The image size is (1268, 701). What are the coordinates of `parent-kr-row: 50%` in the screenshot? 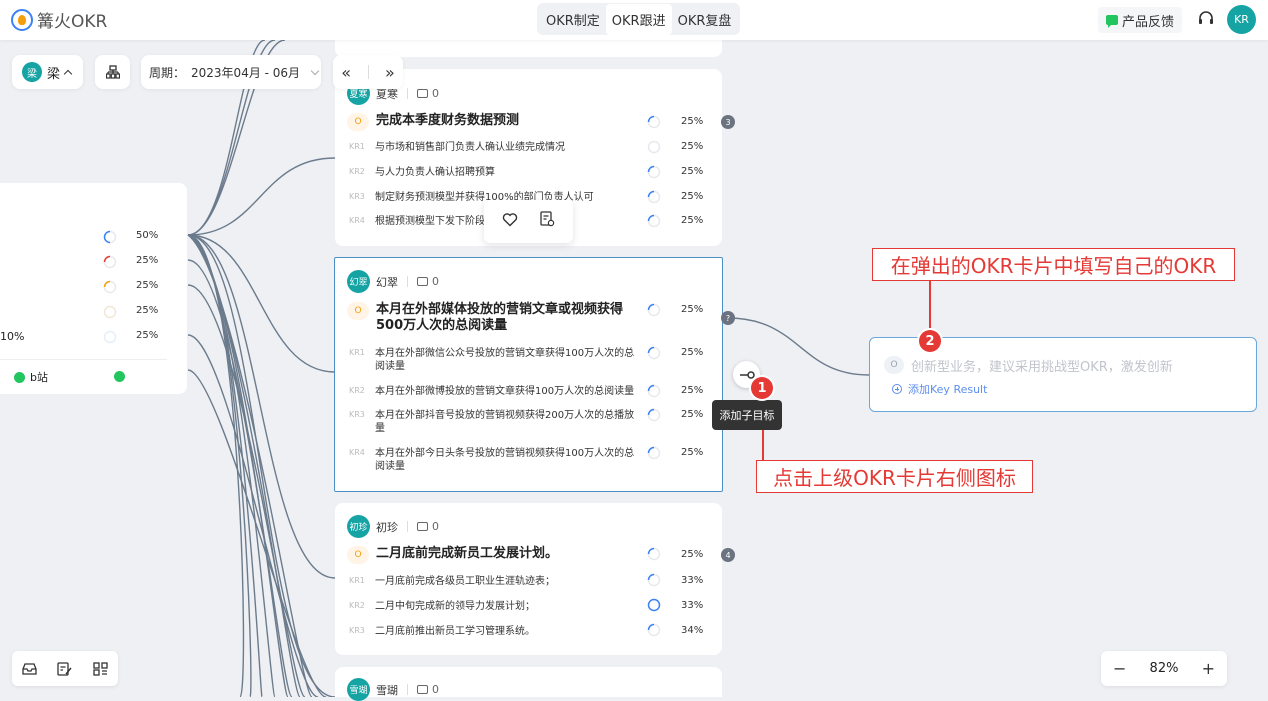 It's located at (90, 237).